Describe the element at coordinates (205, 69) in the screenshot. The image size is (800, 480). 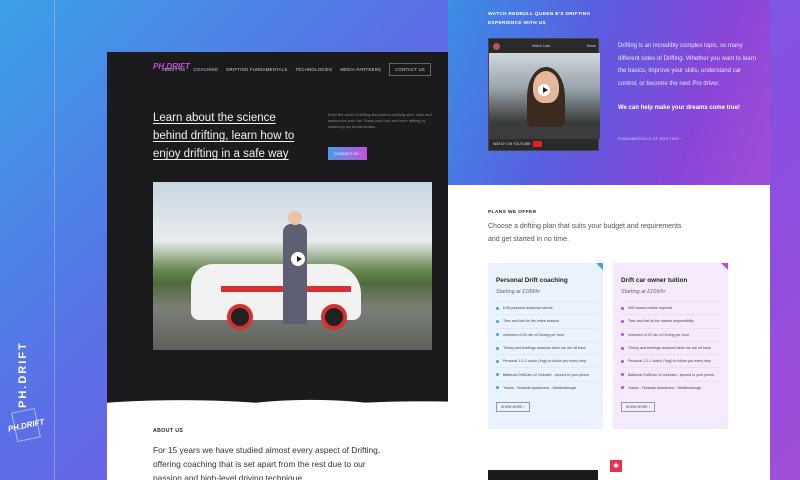
I see `nav-link-coaching: COACHING` at that location.